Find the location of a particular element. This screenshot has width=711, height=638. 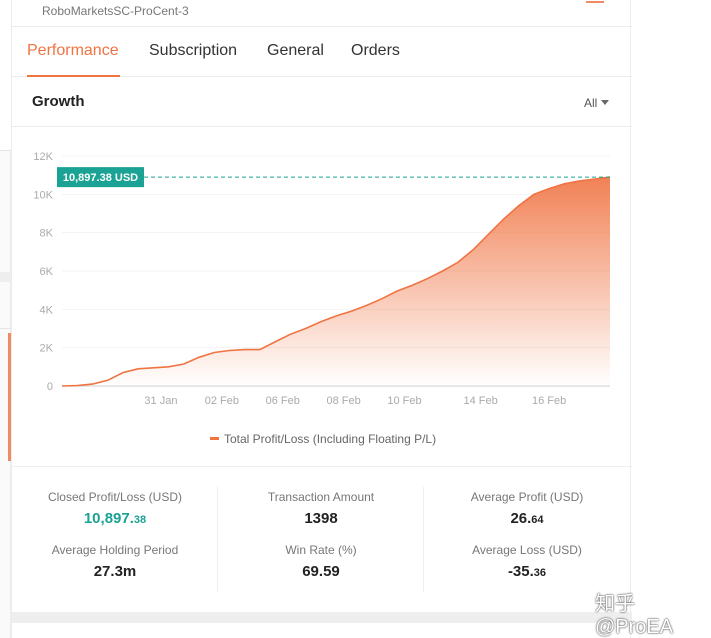

tab-subscription: Subscription is located at coordinates (193, 51).